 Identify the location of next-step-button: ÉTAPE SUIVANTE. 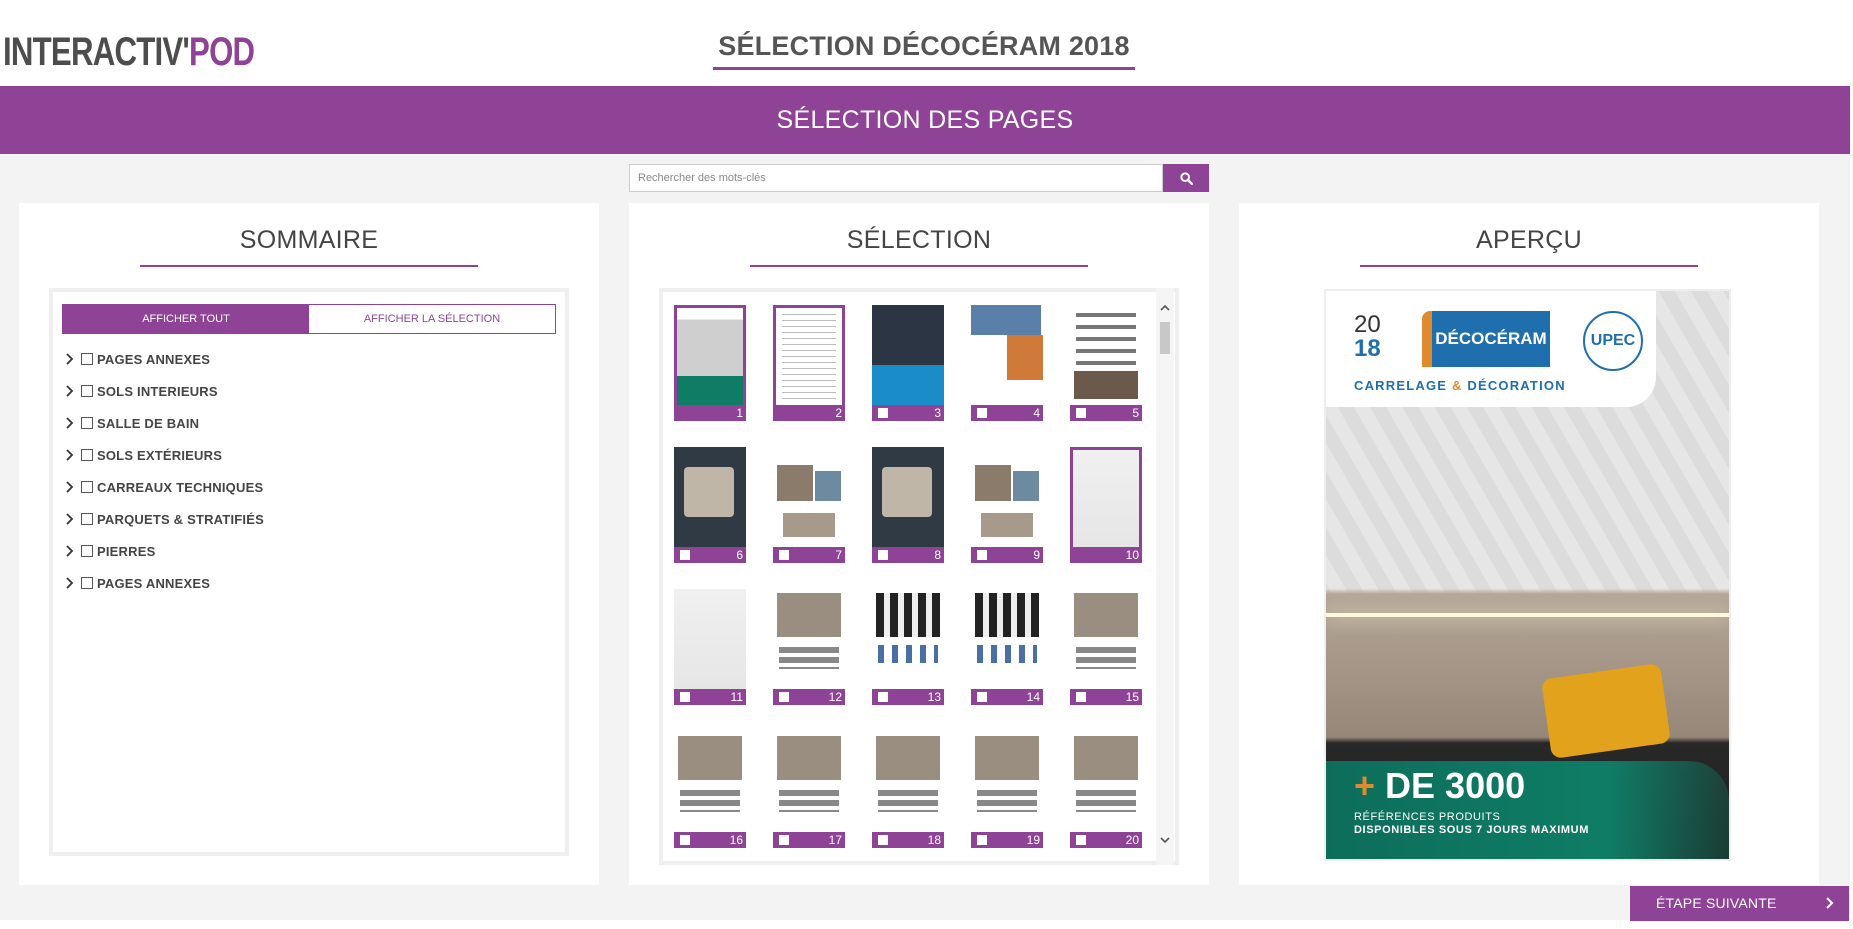
(1739, 903).